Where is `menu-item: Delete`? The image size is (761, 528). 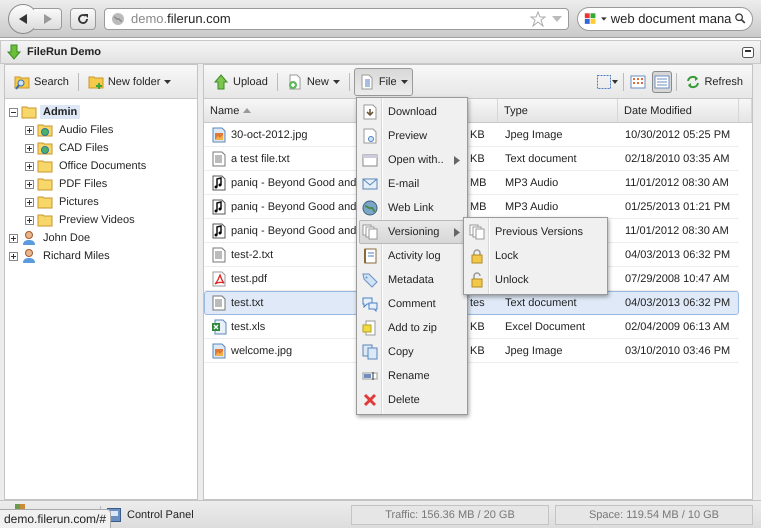
menu-item: Delete is located at coordinates (412, 400).